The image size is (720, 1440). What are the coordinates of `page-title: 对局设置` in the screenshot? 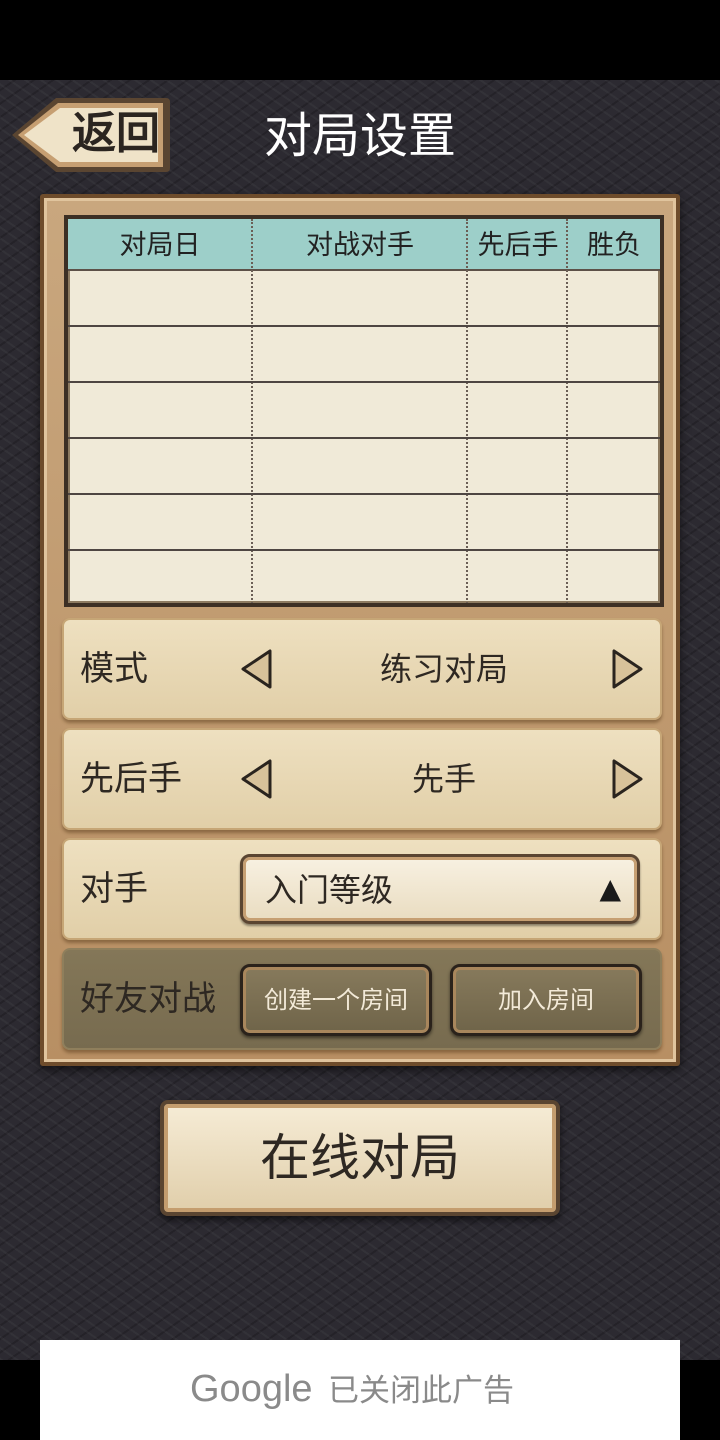 It's located at (359, 136).